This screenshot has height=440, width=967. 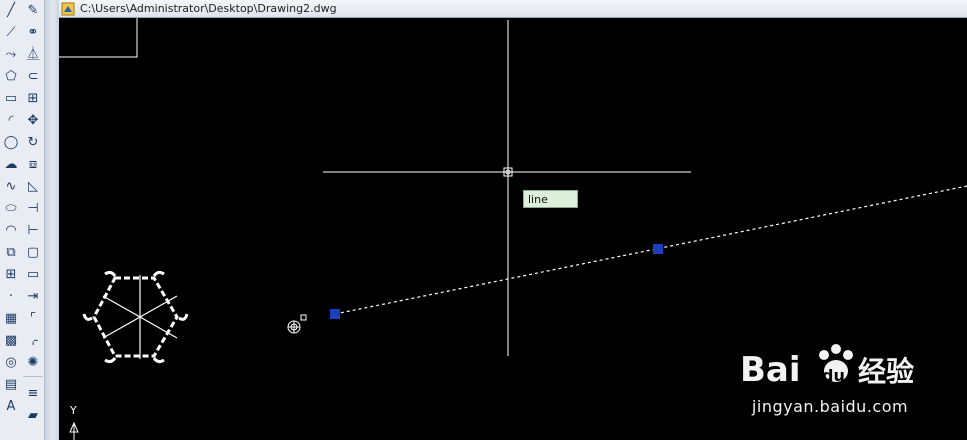 I want to click on ellipse-icon: ⬭, so click(x=11, y=208).